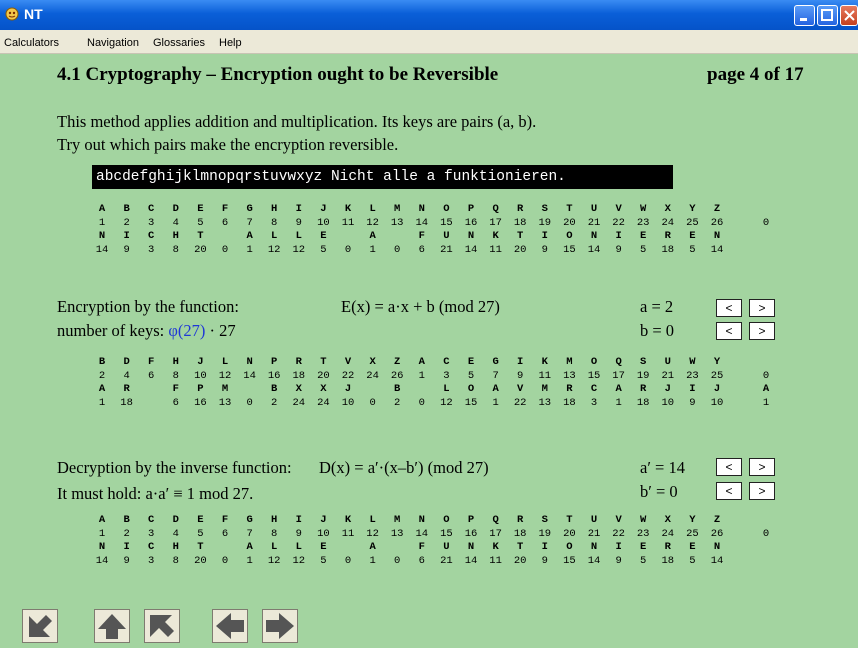  I want to click on number-cell: 21, so click(668, 375).